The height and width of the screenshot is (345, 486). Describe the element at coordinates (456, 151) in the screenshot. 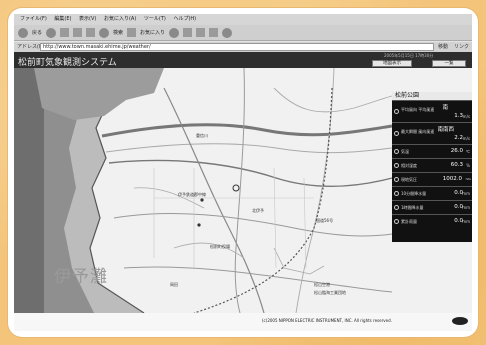

I see `row-value: 26.0` at that location.